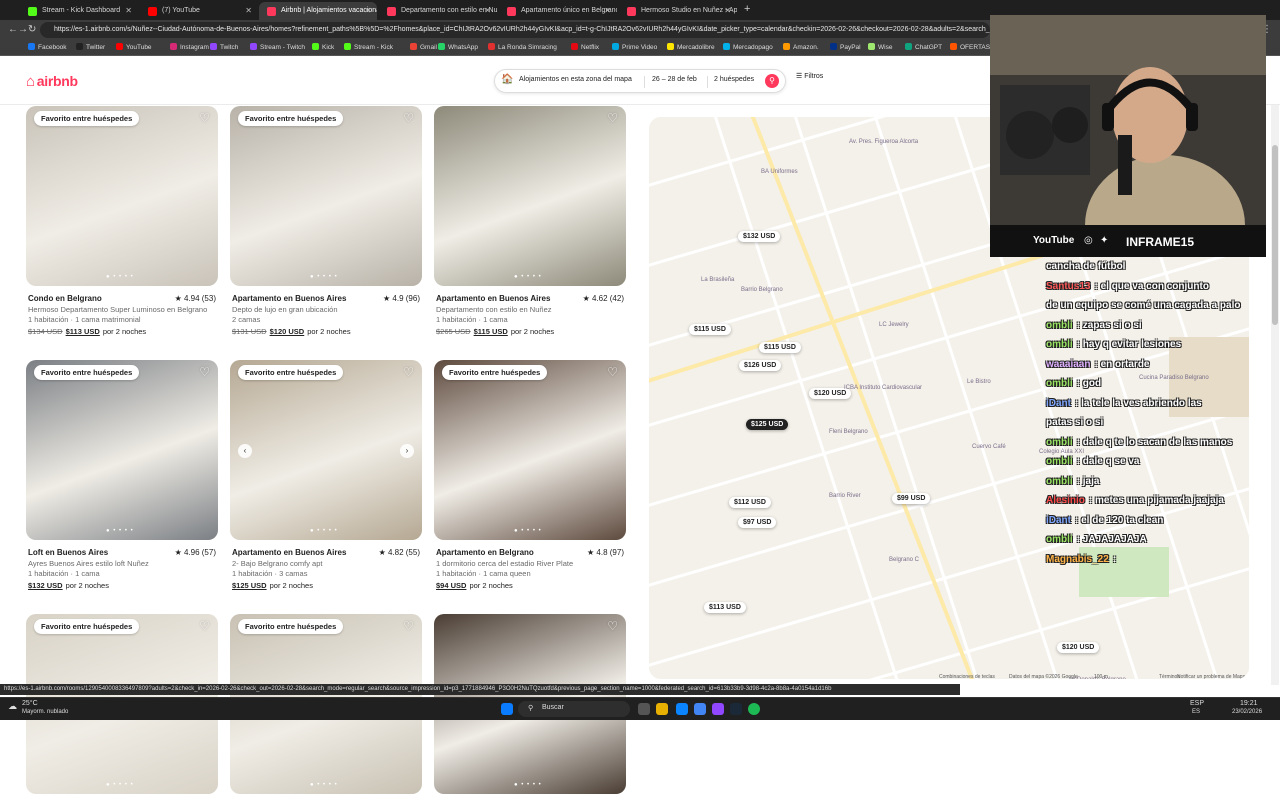  Describe the element at coordinates (640, 47) in the screenshot. I see `bookmark-label: Prime Video` at that location.